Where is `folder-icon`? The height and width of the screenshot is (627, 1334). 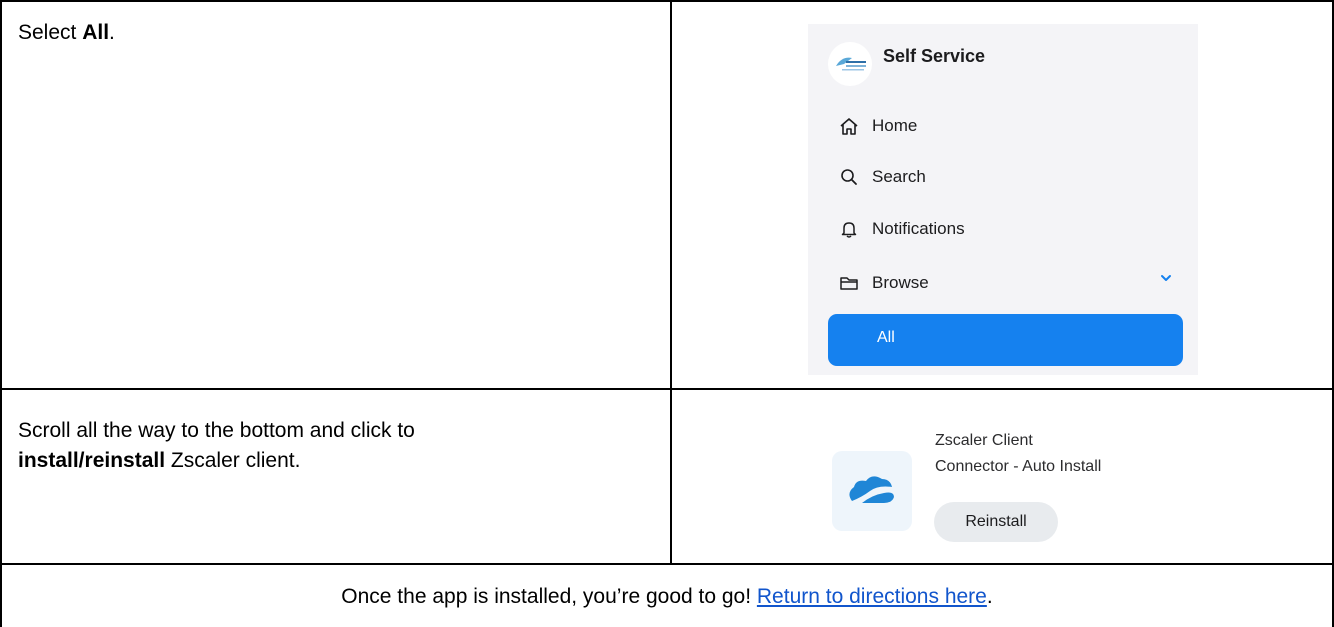
folder-icon is located at coordinates (849, 283).